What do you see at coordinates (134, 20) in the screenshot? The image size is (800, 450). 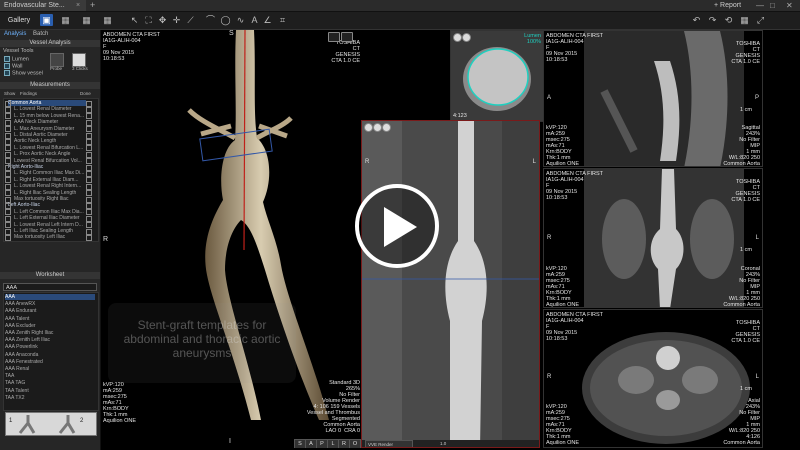 I see `pointer-icon: ↖` at bounding box center [134, 20].